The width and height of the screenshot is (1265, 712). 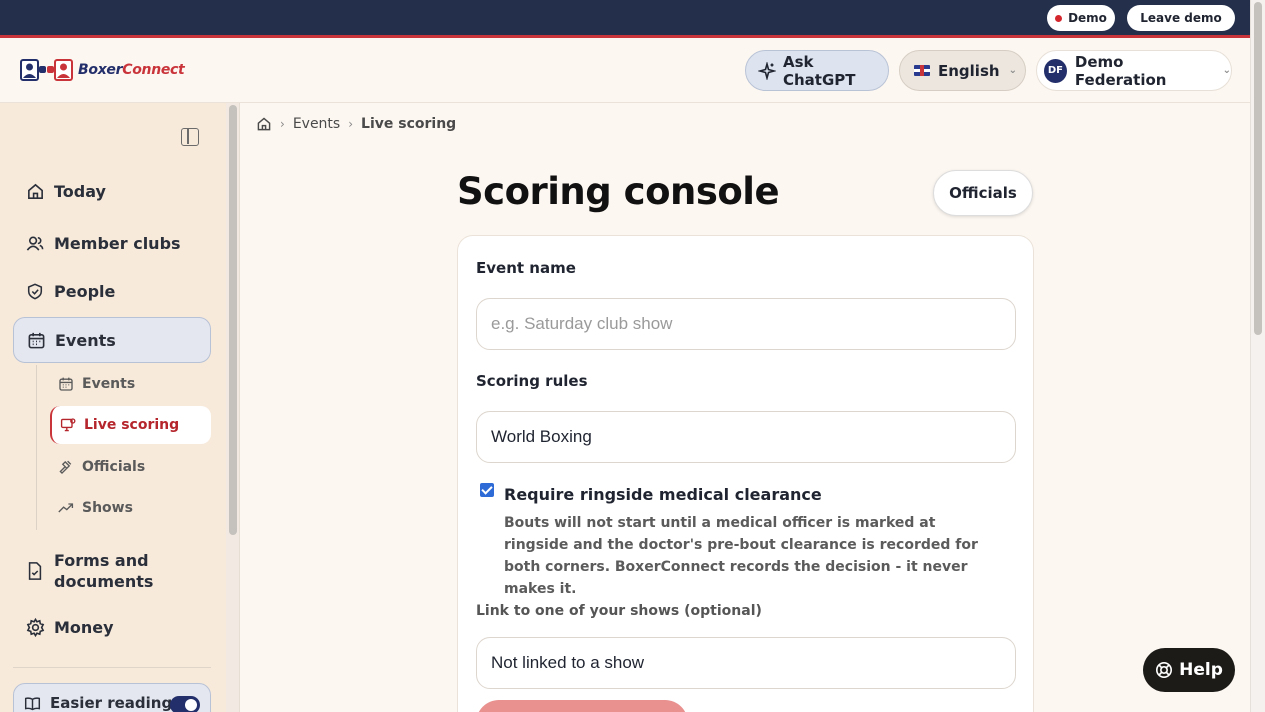 What do you see at coordinates (85, 291) in the screenshot?
I see `sidebar-item-label: People` at bounding box center [85, 291].